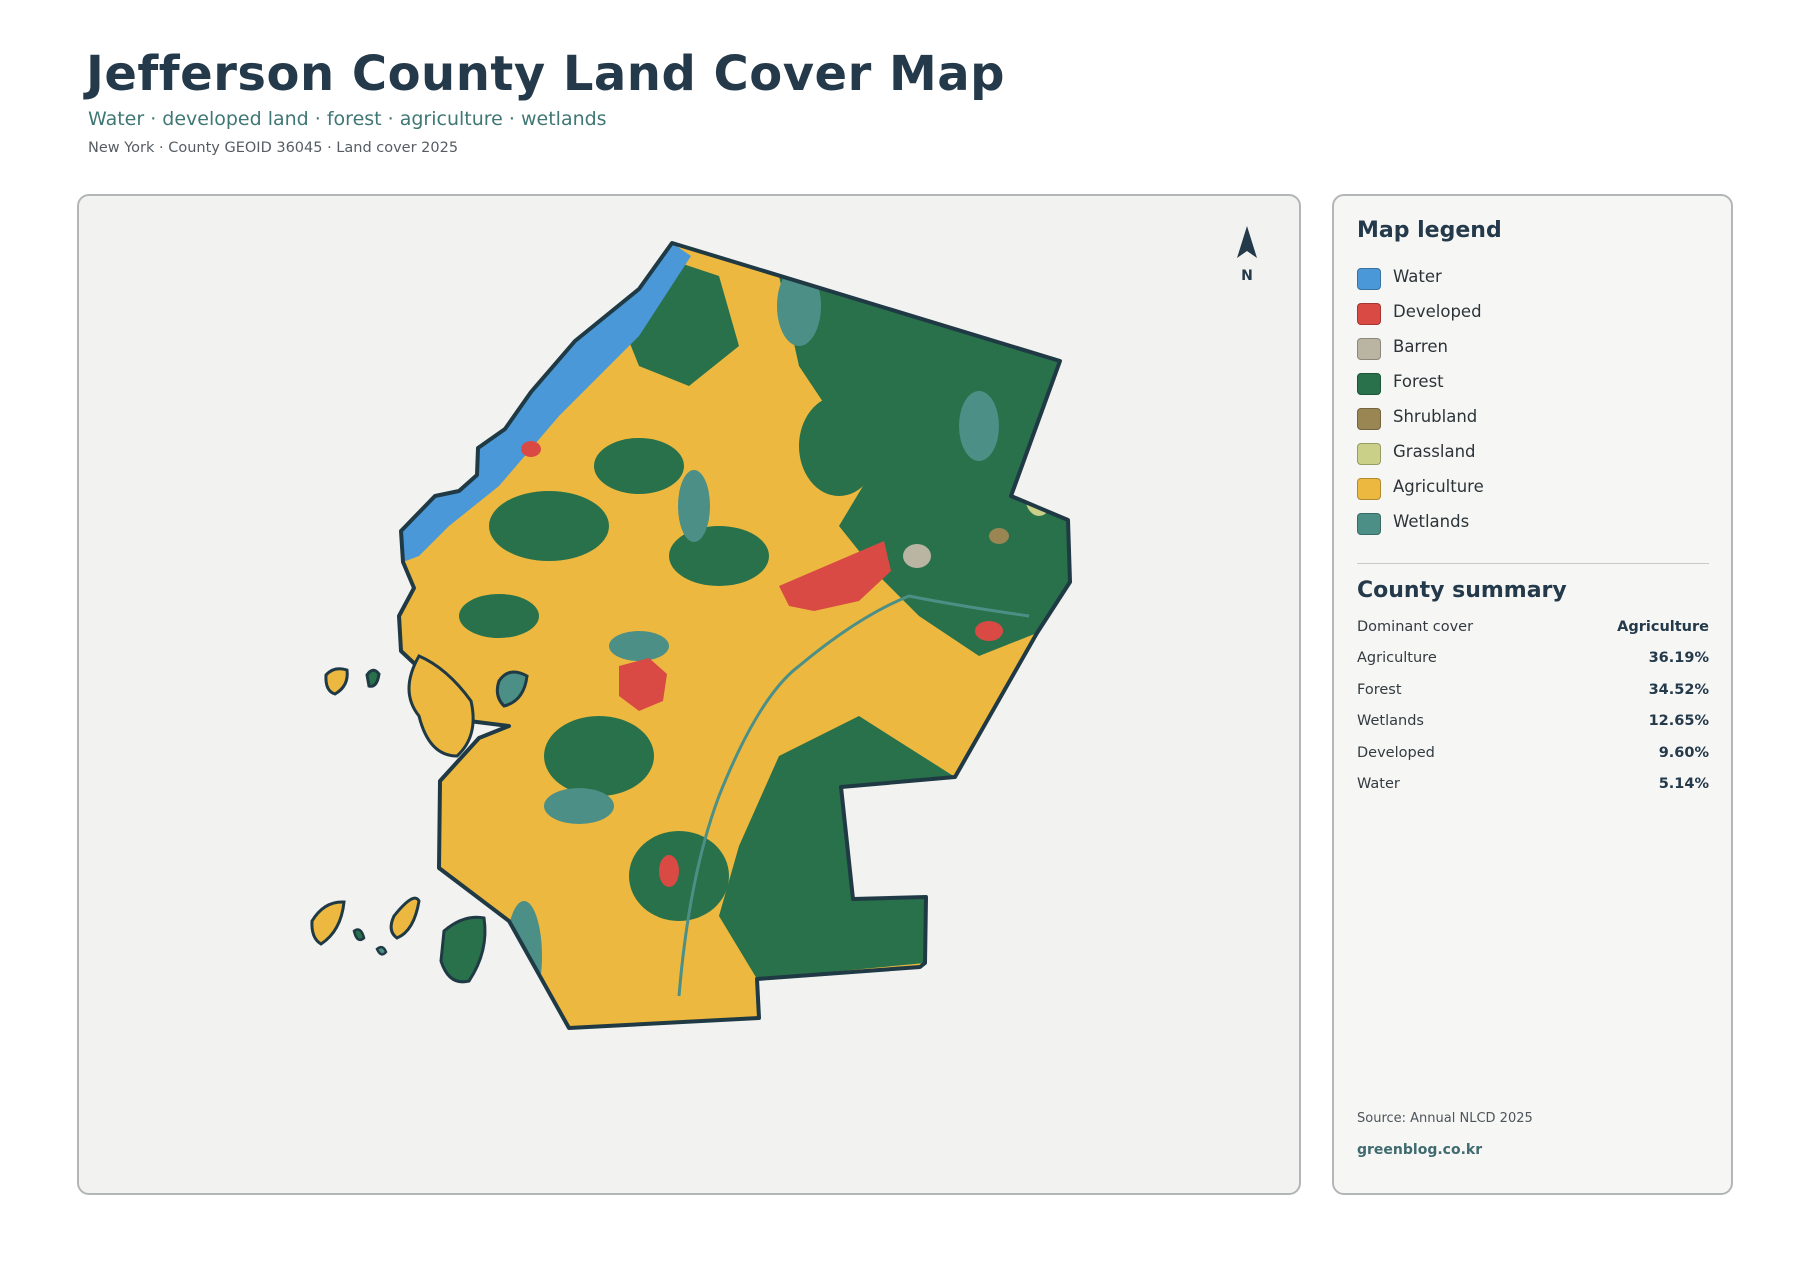  I want to click on summary-row: Dominant cover Agriculture, so click(1533, 634).